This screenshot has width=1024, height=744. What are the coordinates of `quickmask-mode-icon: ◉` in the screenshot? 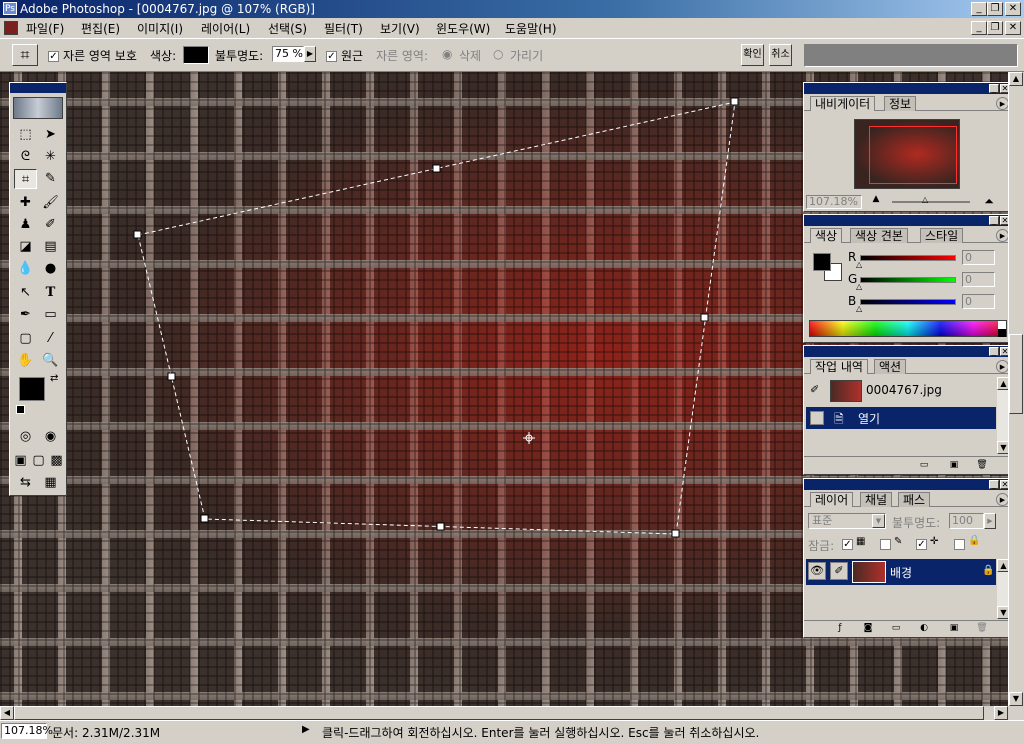 It's located at (50, 437).